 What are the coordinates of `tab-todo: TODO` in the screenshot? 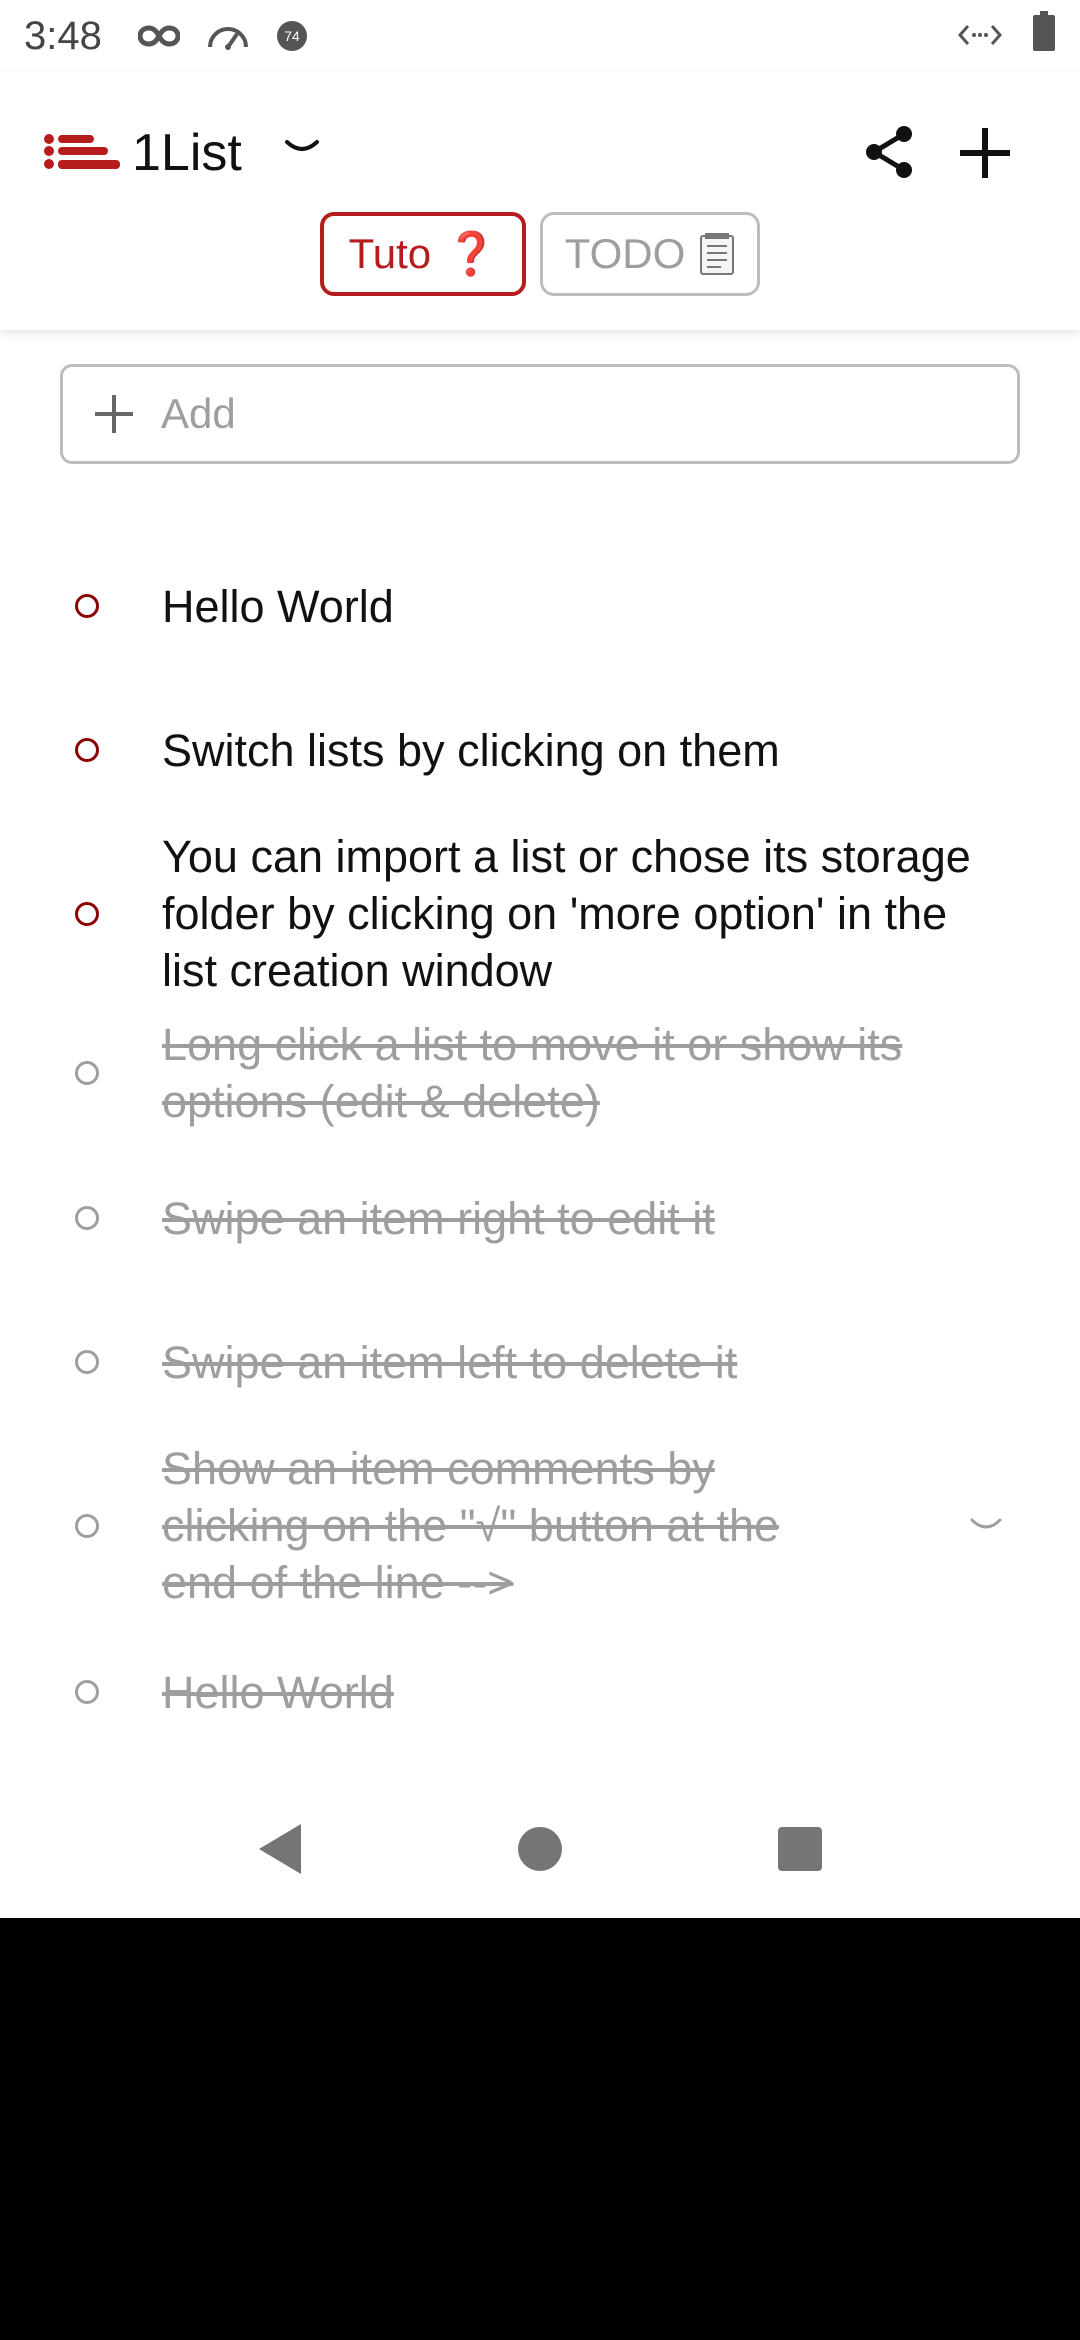 It's located at (650, 254).